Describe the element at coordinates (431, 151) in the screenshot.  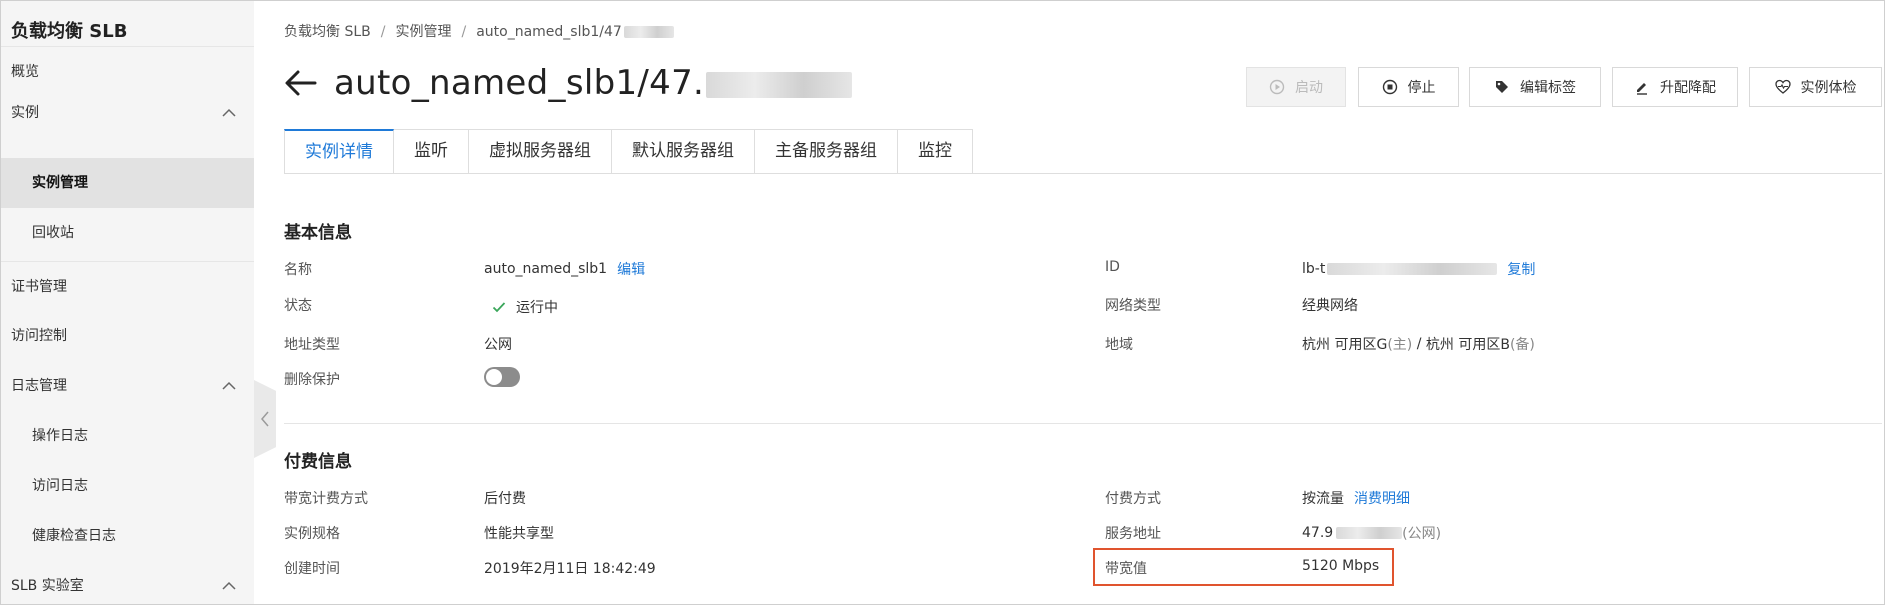
I see `tab-listeners: 监听` at that location.